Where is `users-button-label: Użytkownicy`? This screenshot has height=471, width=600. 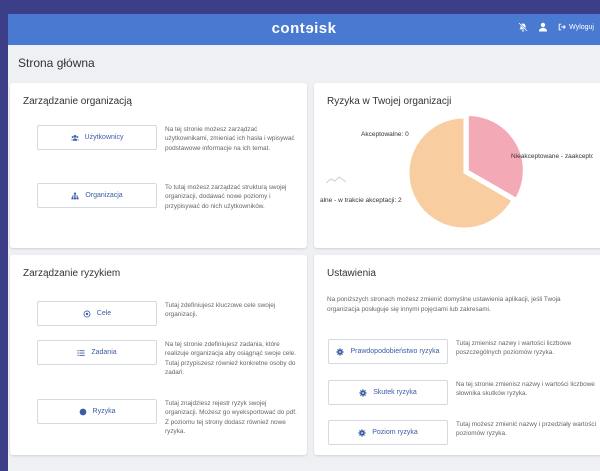 users-button-label: Użytkownicy is located at coordinates (104, 137).